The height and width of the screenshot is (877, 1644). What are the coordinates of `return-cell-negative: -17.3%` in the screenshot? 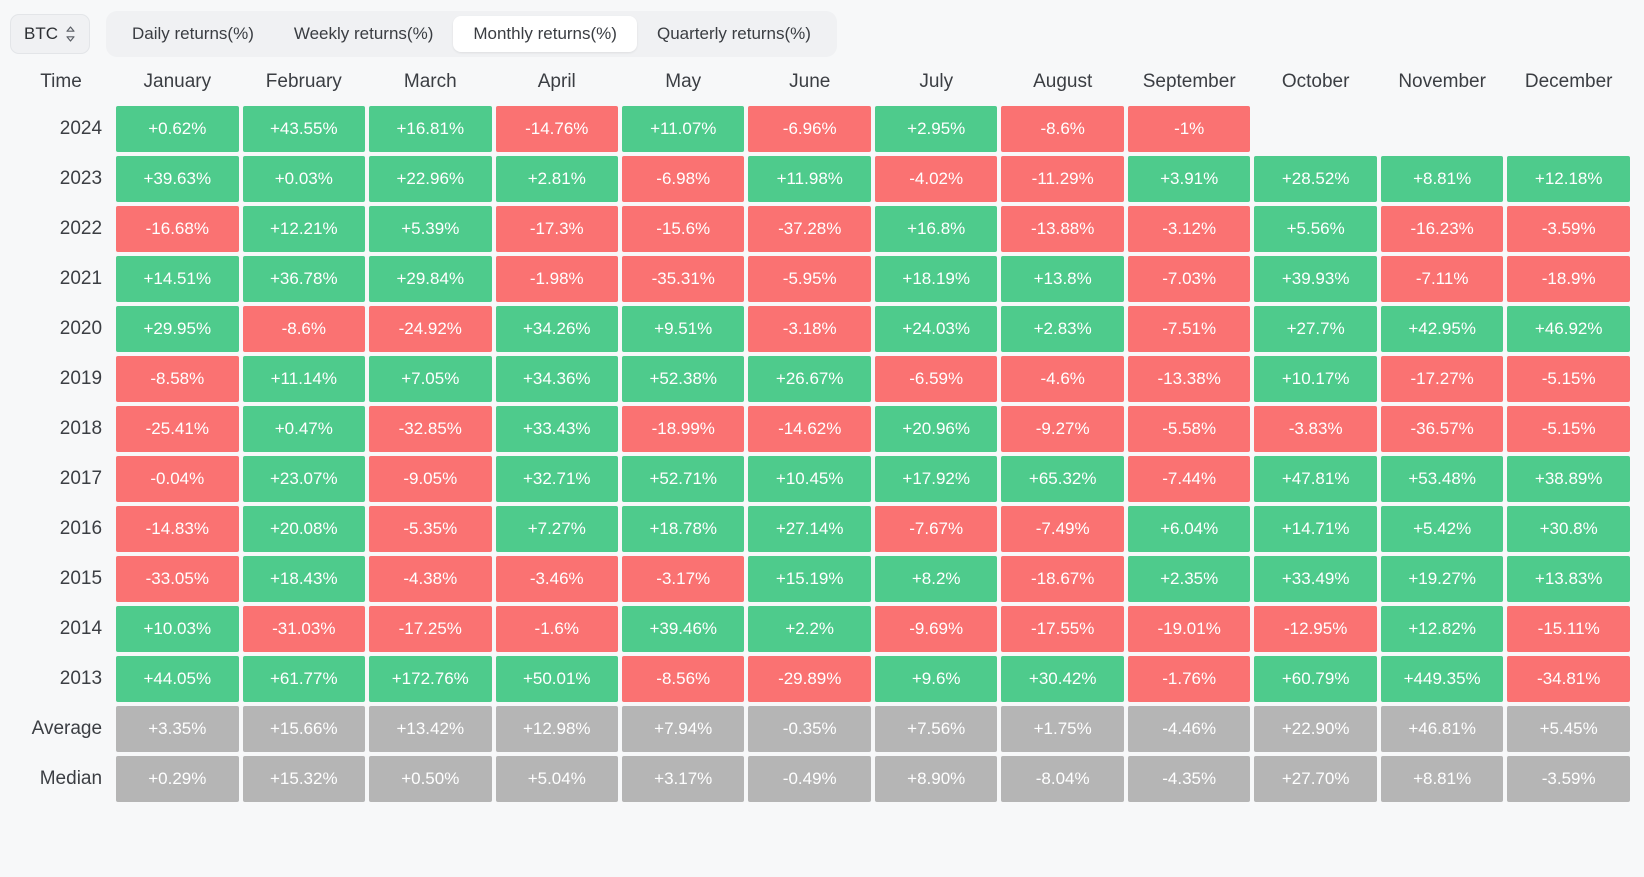 It's located at (556, 229).